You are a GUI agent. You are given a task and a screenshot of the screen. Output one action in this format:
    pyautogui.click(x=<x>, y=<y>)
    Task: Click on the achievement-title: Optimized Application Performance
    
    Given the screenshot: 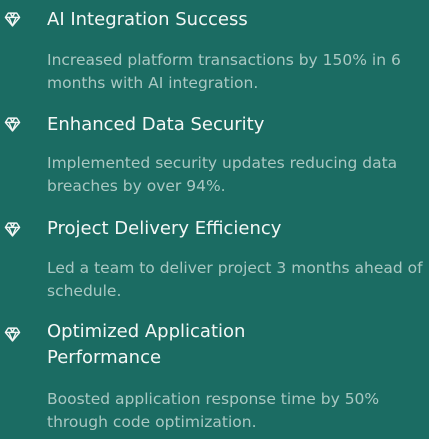 What is the action you would take?
    pyautogui.click(x=146, y=344)
    